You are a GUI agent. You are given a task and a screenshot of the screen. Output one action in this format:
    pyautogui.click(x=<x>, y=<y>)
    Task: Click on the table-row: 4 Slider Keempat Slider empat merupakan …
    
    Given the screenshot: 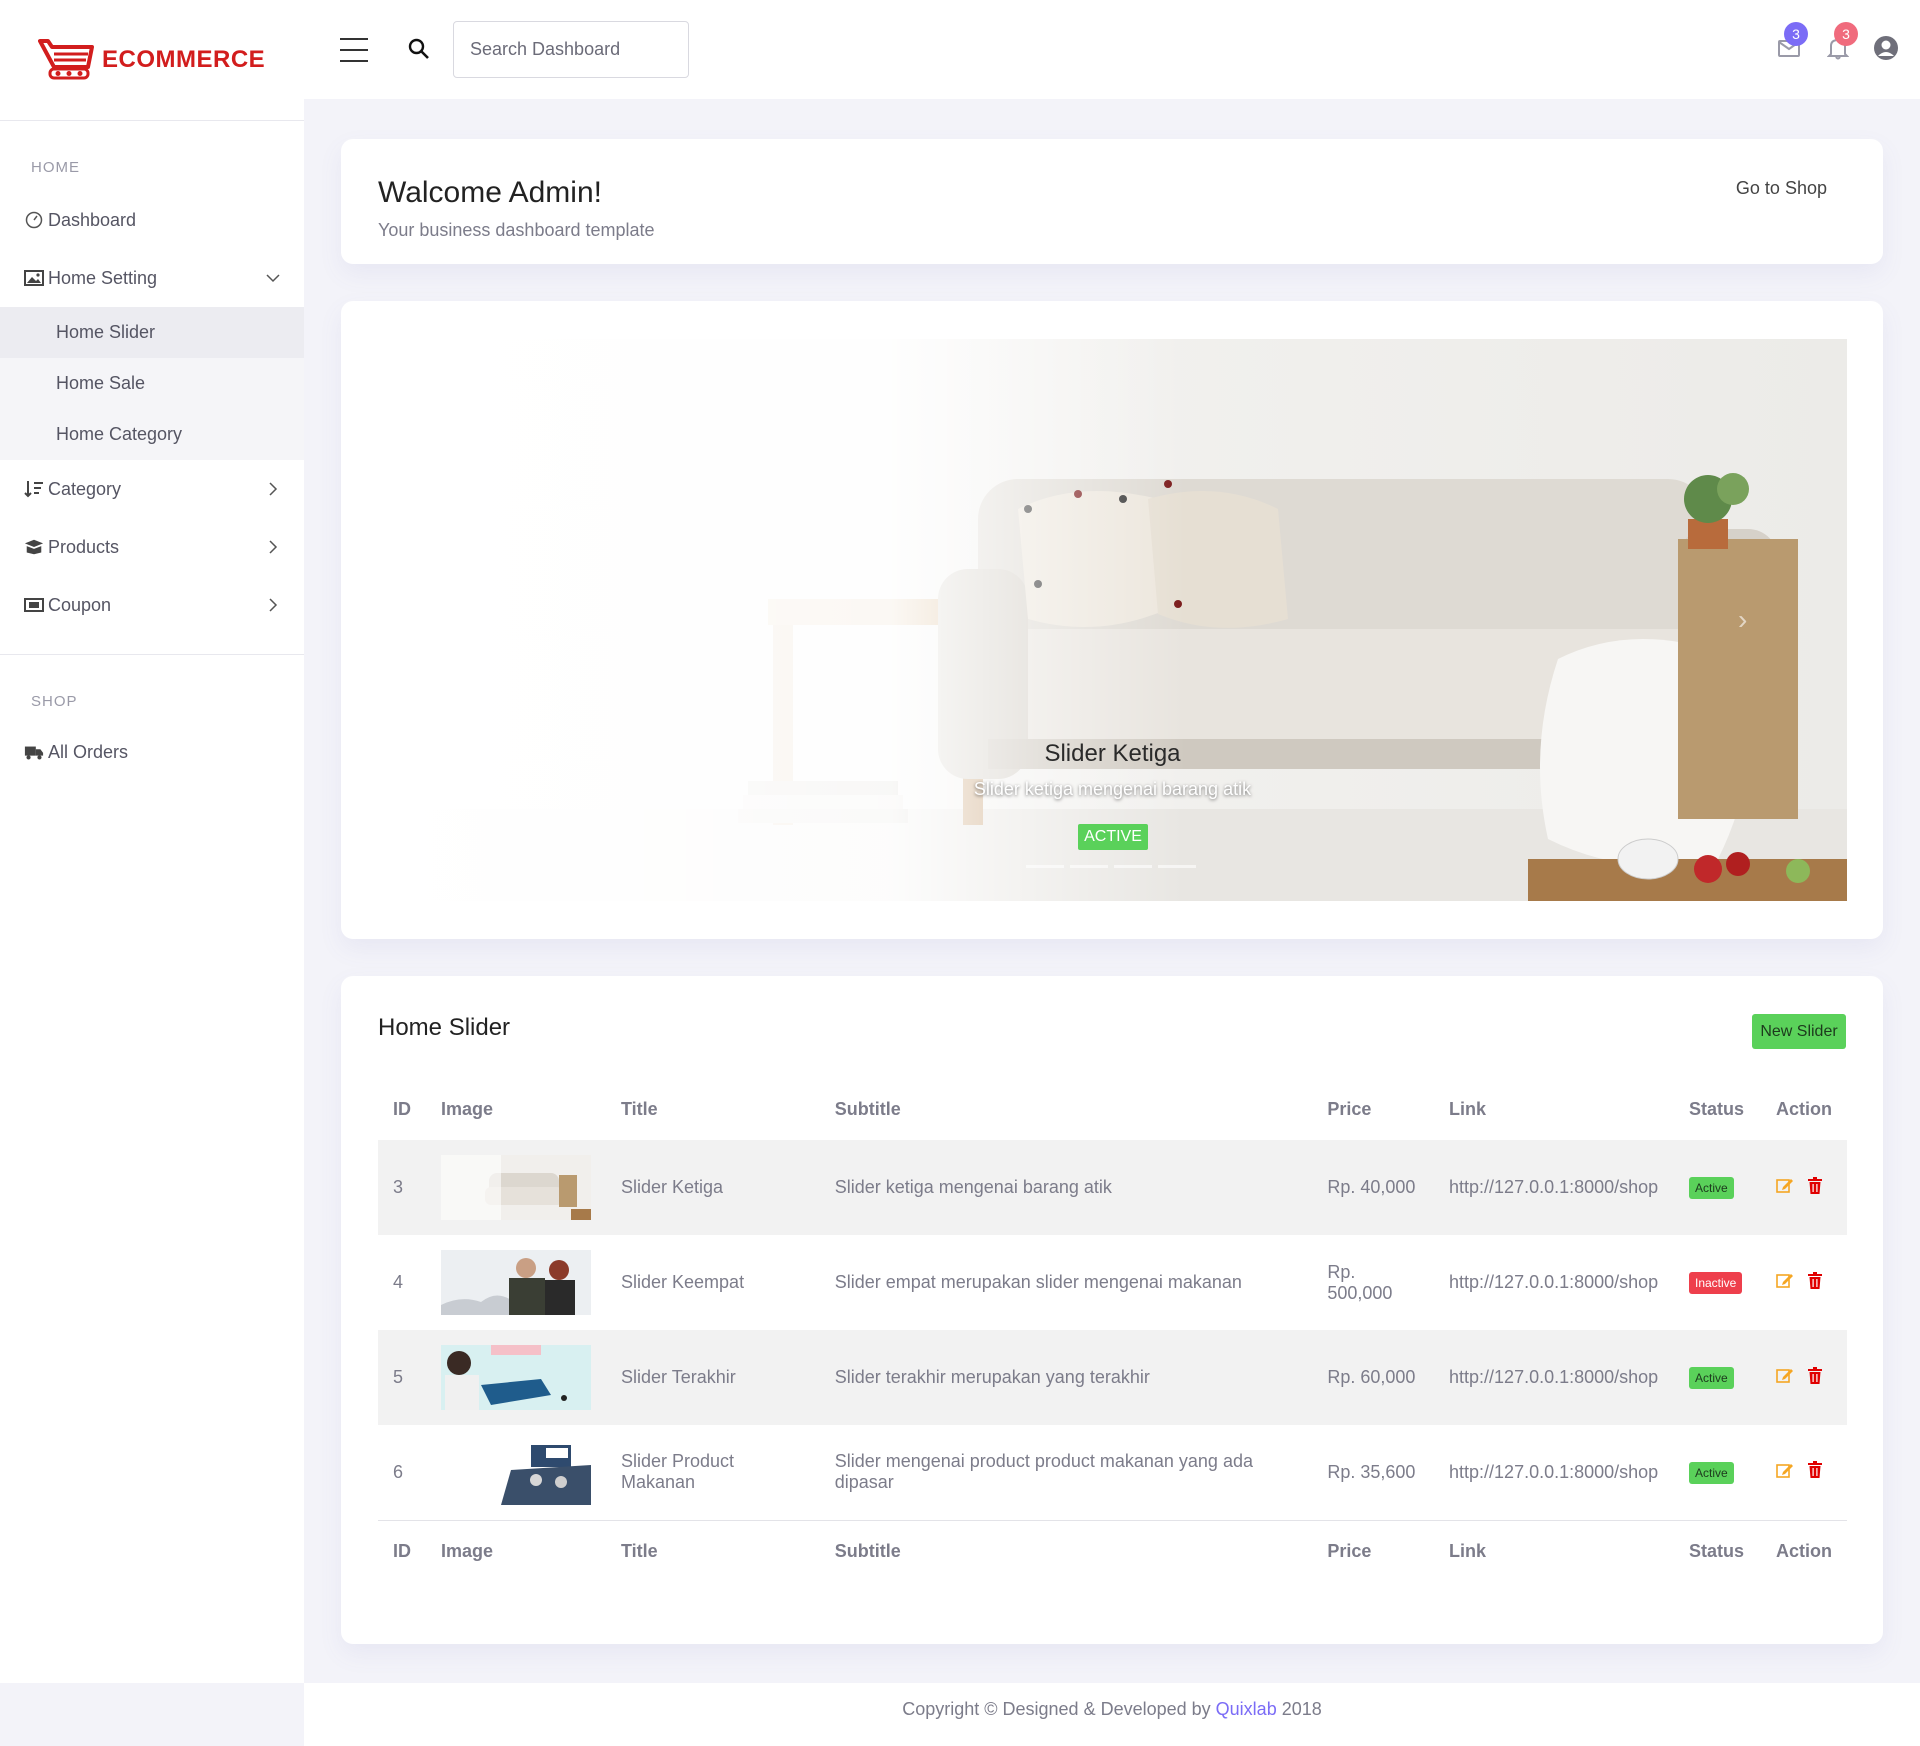 What is the action you would take?
    pyautogui.click(x=1112, y=1282)
    